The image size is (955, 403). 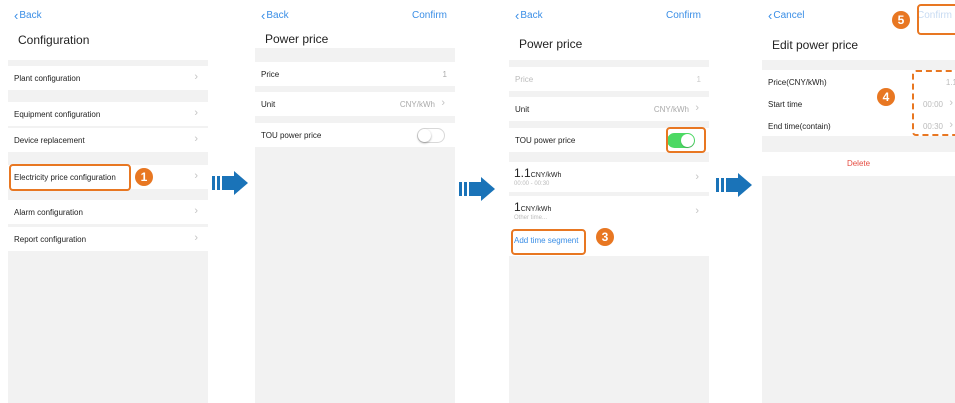 What do you see at coordinates (605, 237) in the screenshot?
I see `step-badge-3: 3` at bounding box center [605, 237].